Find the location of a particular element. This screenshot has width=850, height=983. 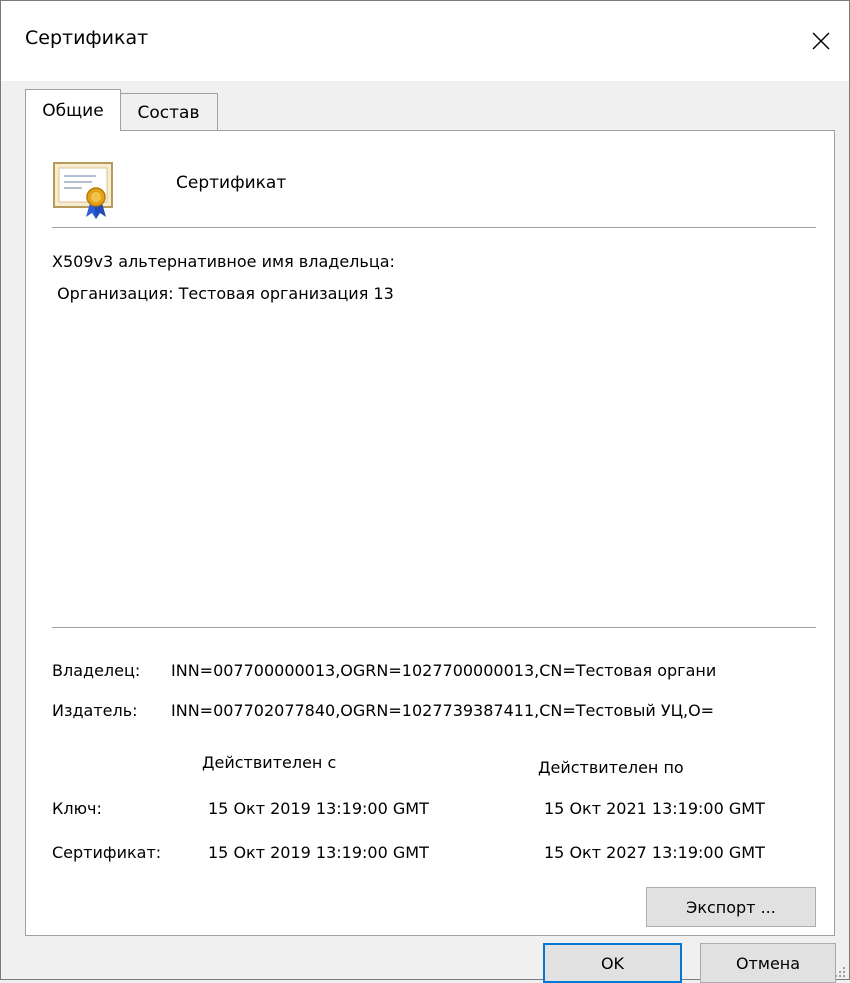

key-valid-from: 15 Окт 2019 13:19:00 GMT is located at coordinates (318, 808).